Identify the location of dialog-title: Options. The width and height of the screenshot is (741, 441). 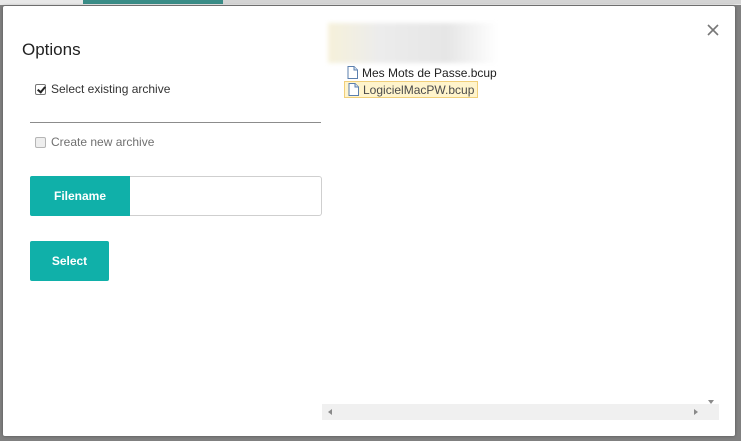
(51, 49).